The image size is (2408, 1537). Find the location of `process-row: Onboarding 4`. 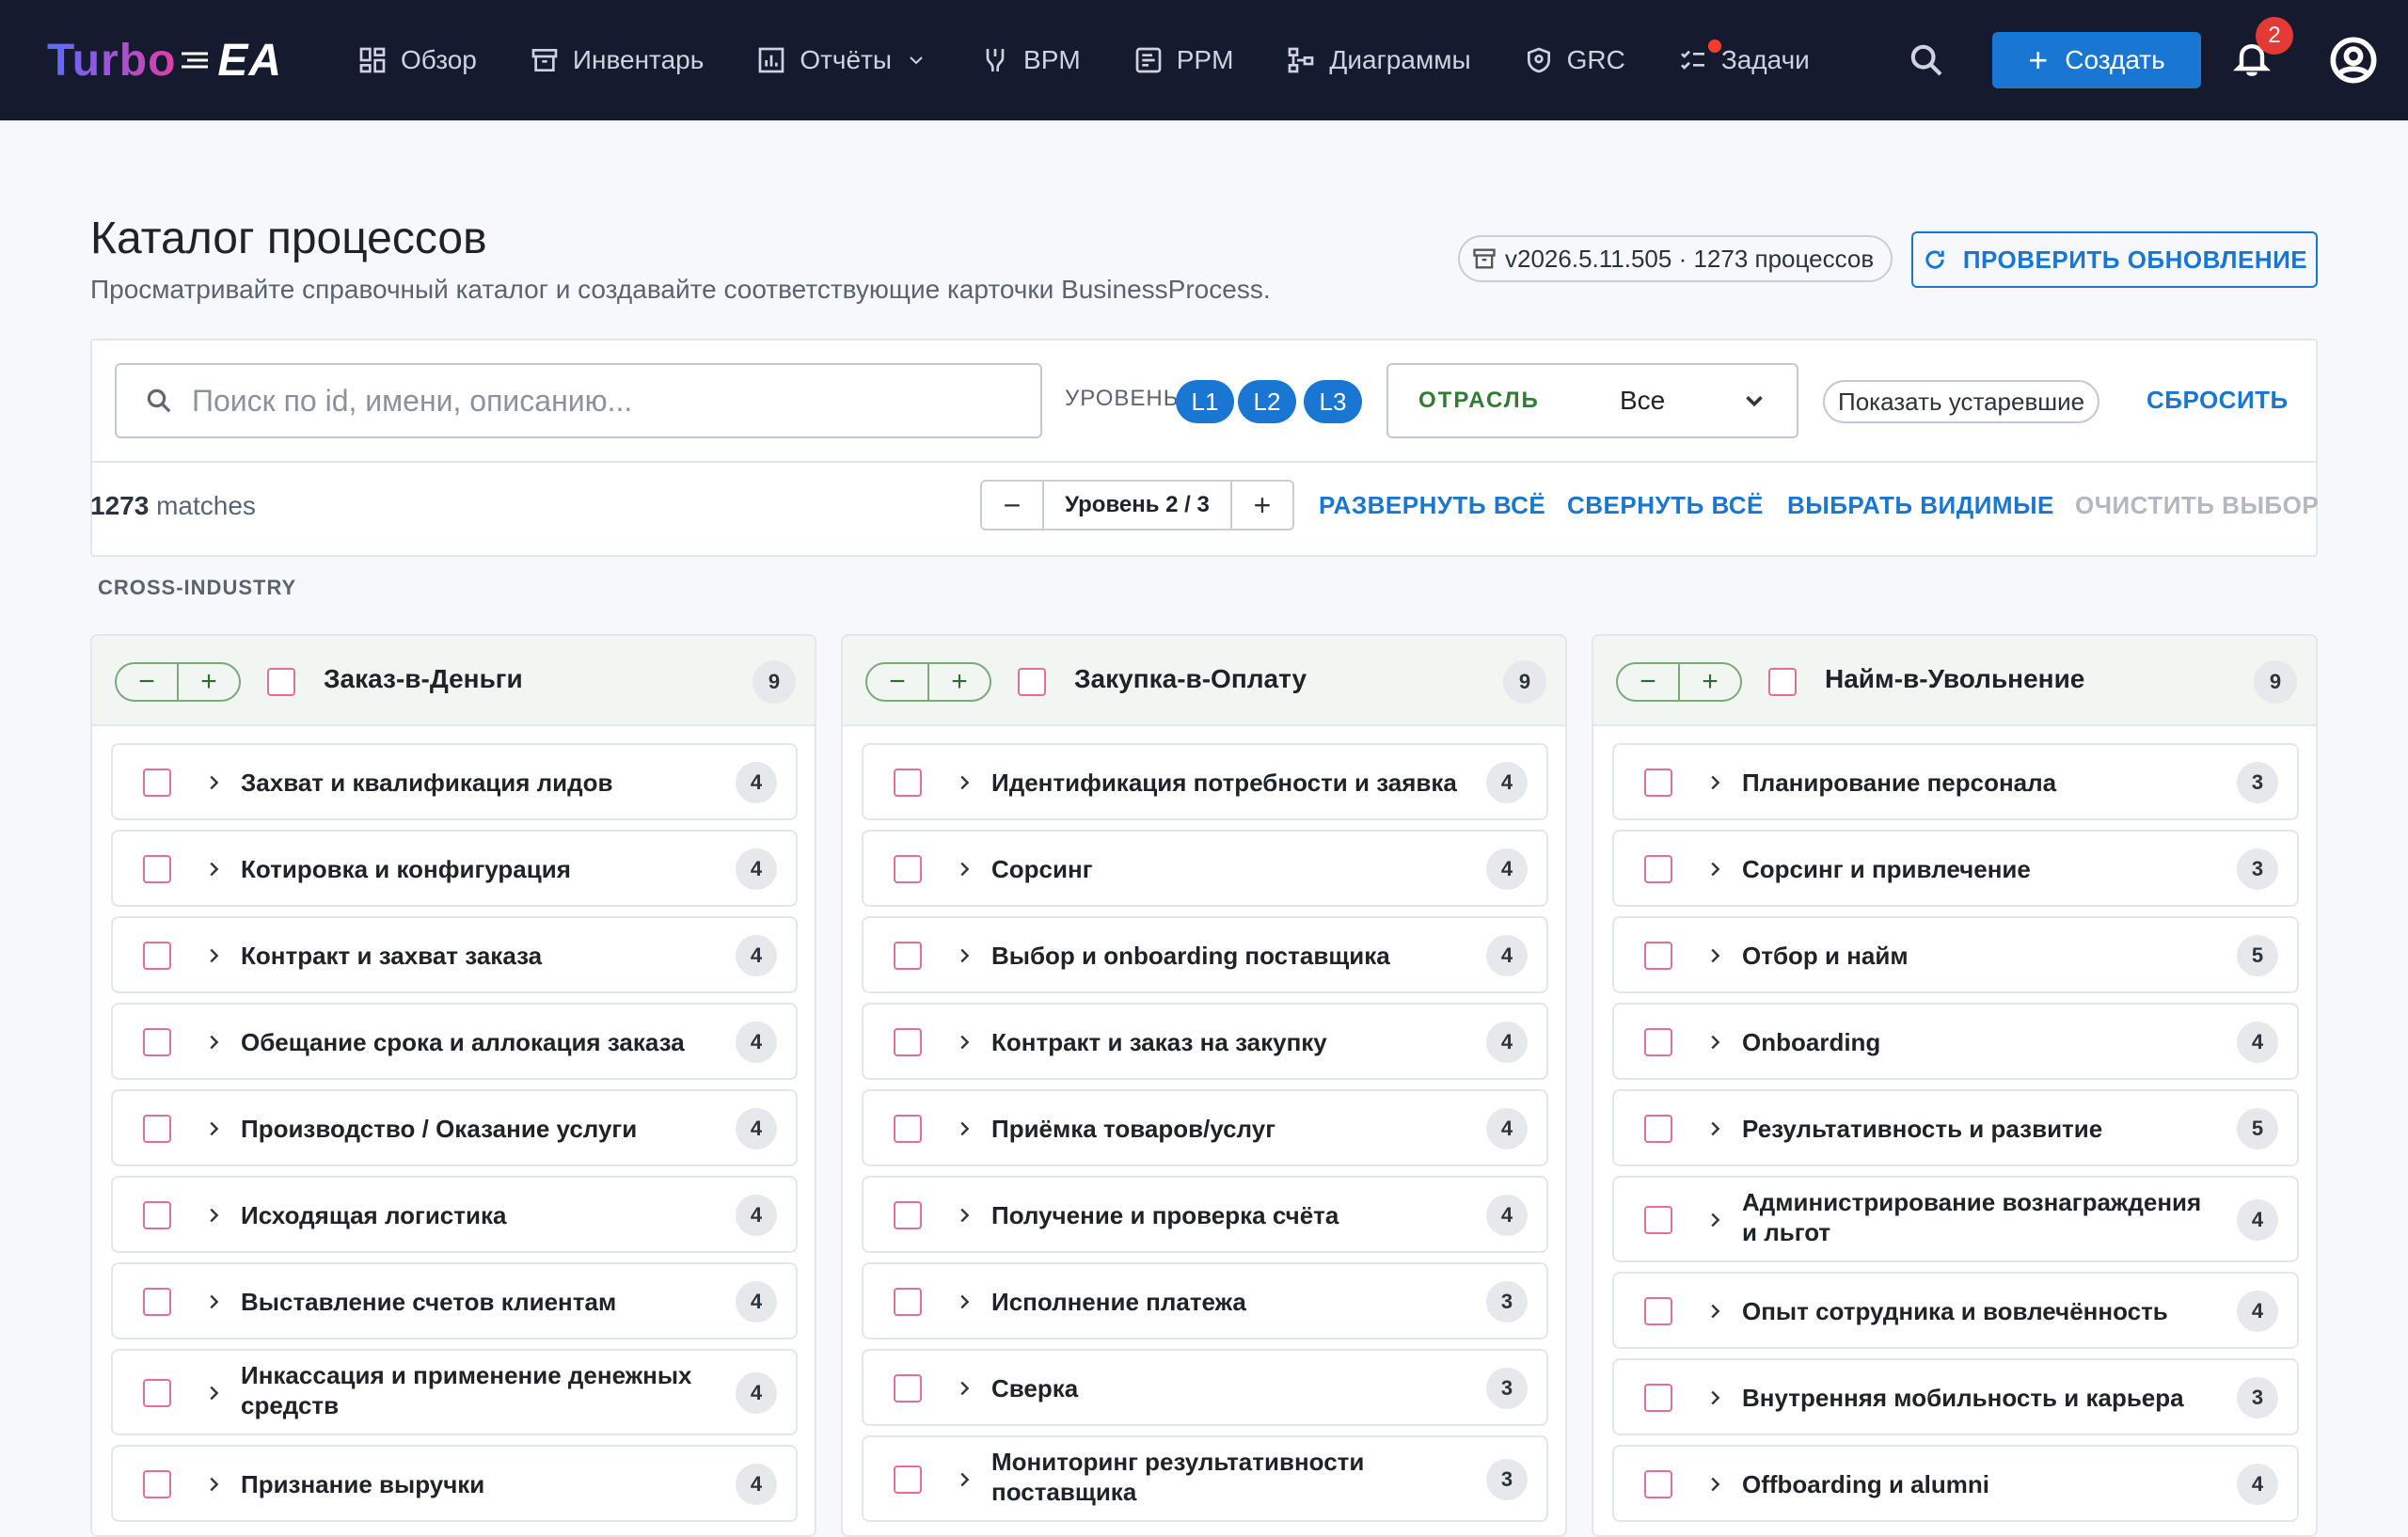

process-row: Onboarding 4 is located at coordinates (1956, 1041).